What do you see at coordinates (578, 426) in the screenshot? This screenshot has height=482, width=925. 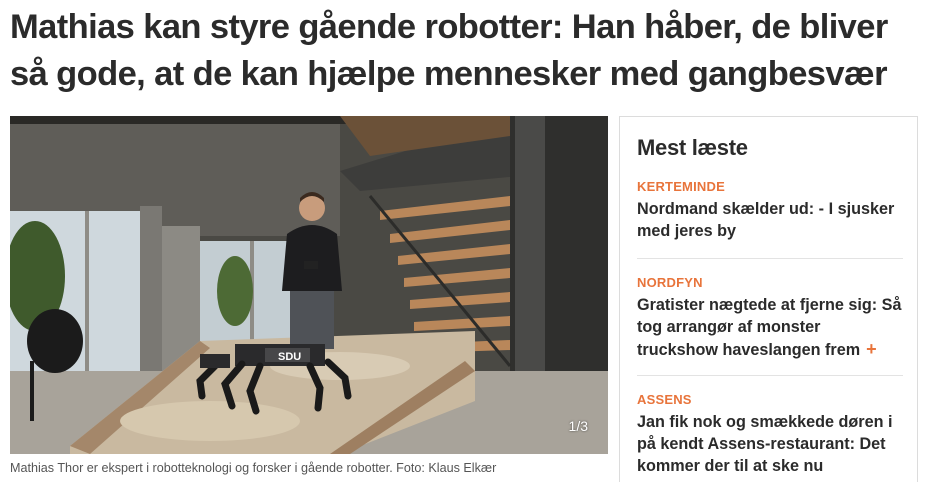 I see `gallery-counter: 1/3` at bounding box center [578, 426].